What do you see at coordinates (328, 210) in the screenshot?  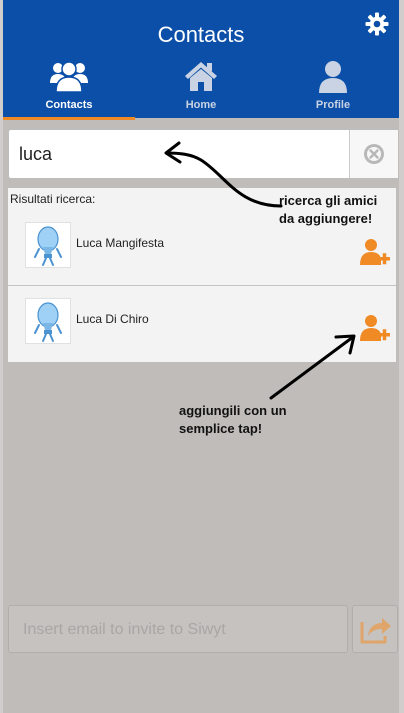 I see `search-annotation: ricerca gli amici da aggiungere!` at bounding box center [328, 210].